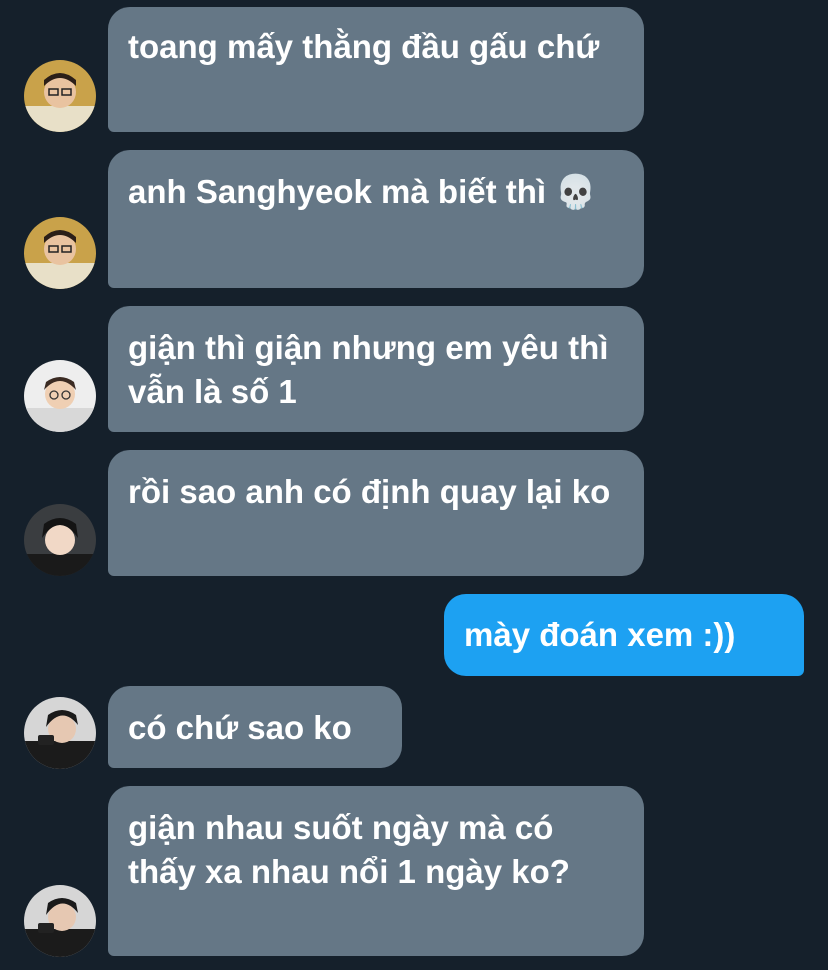 The height and width of the screenshot is (970, 828). Describe the element at coordinates (369, 491) in the screenshot. I see `message-text: rồi sao anh có định quay lại ko` at that location.